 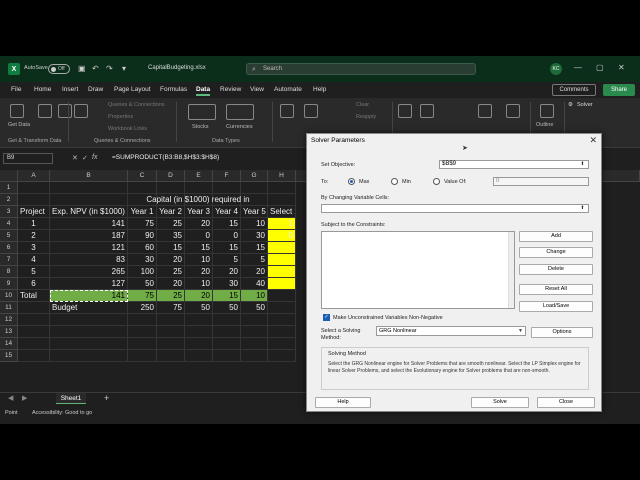 What do you see at coordinates (230, 89) in the screenshot?
I see `menu-review: Review` at bounding box center [230, 89].